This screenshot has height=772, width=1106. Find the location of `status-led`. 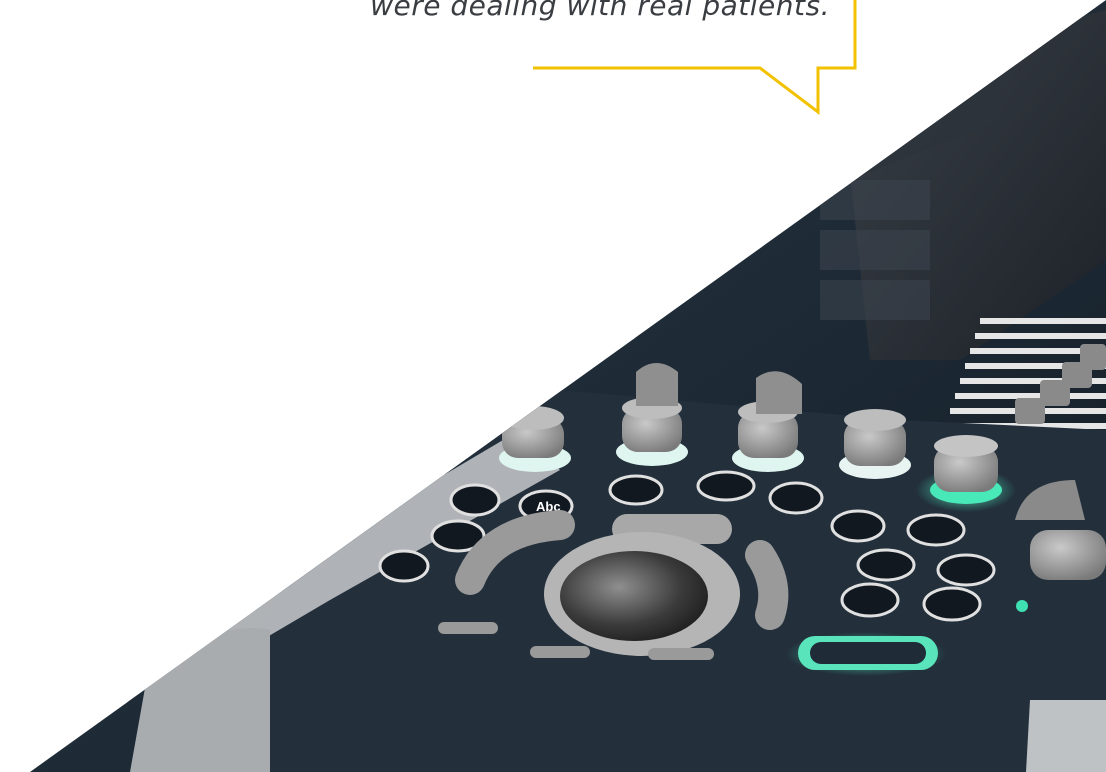

status-led is located at coordinates (1022, 606).